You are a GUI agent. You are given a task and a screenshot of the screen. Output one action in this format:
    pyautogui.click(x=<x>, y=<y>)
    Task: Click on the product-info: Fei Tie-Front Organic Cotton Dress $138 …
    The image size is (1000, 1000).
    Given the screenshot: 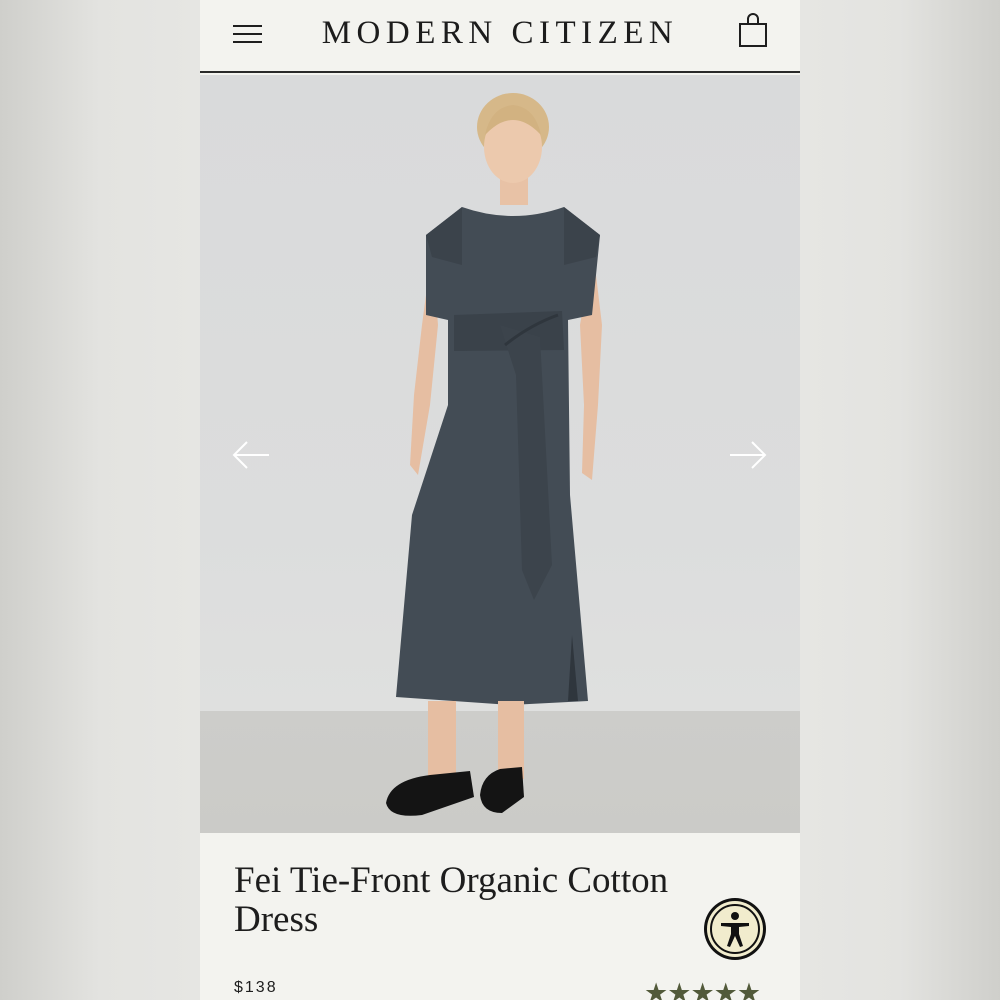 What is the action you would take?
    pyautogui.click(x=500, y=916)
    